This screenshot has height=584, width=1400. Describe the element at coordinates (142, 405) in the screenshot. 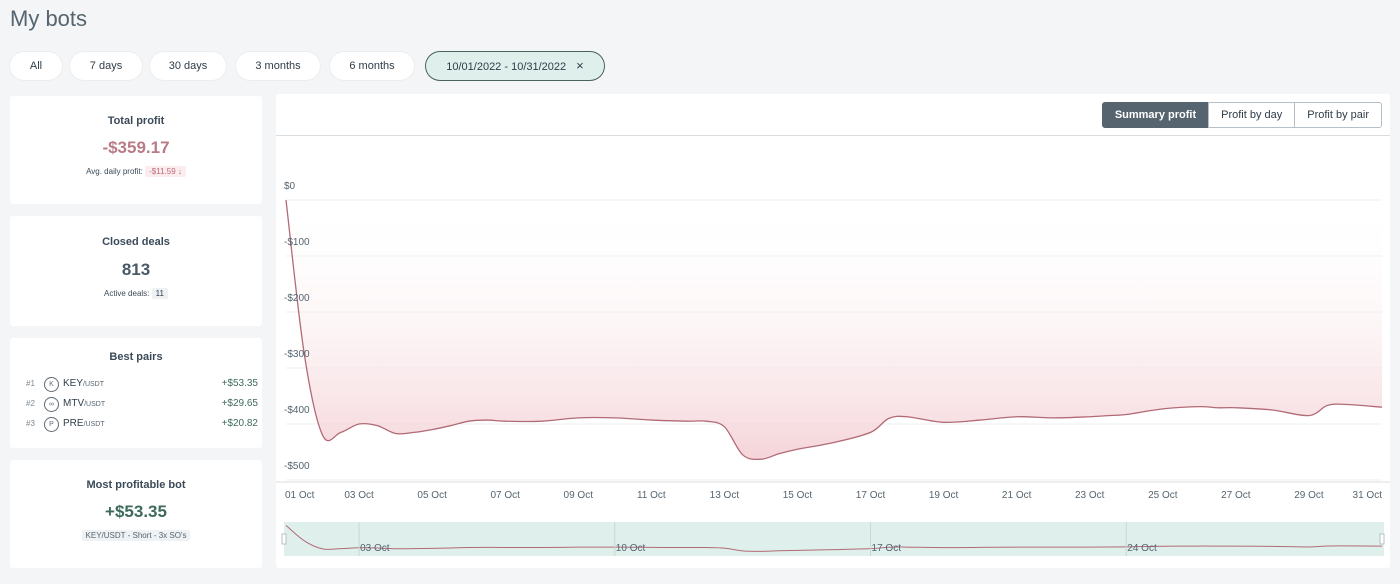

I see `best-pair-row: #2 ∞ MTV/USDT +$29.65` at that location.